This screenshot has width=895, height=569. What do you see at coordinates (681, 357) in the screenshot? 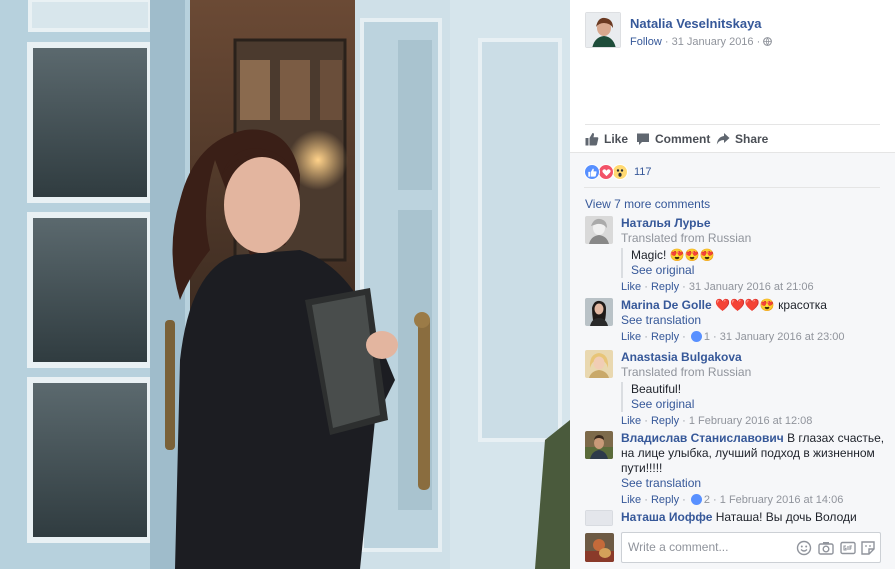
I see `commenter-name: Anastasia Bulgakova` at bounding box center [681, 357].